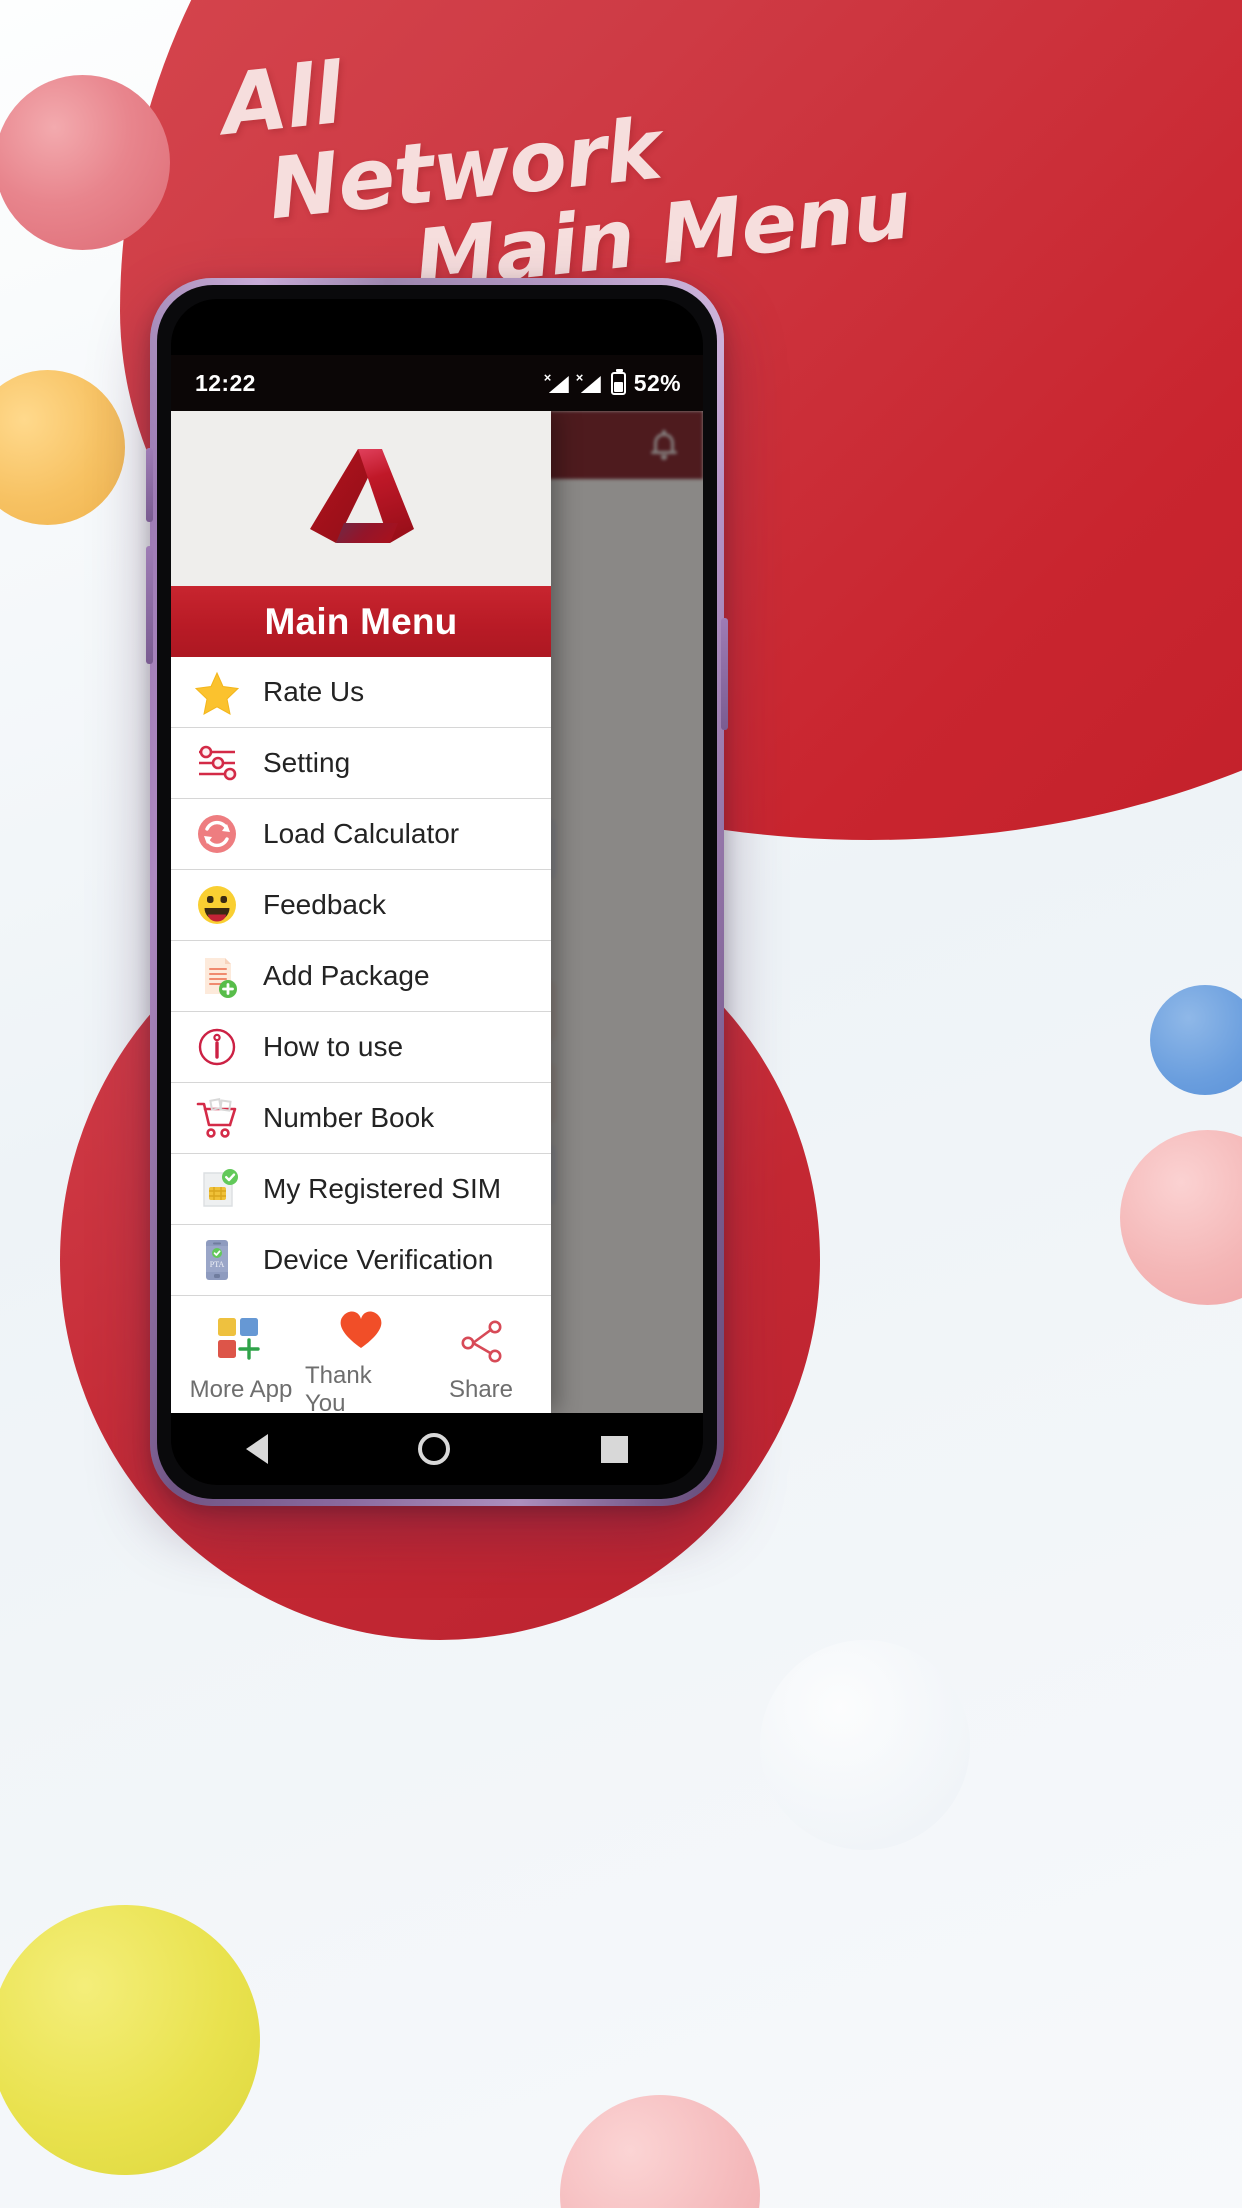 Image resolution: width=1242 pixels, height=2208 pixels. What do you see at coordinates (382, 1188) in the screenshot?
I see `menu-item-label: My Registered SIM` at bounding box center [382, 1188].